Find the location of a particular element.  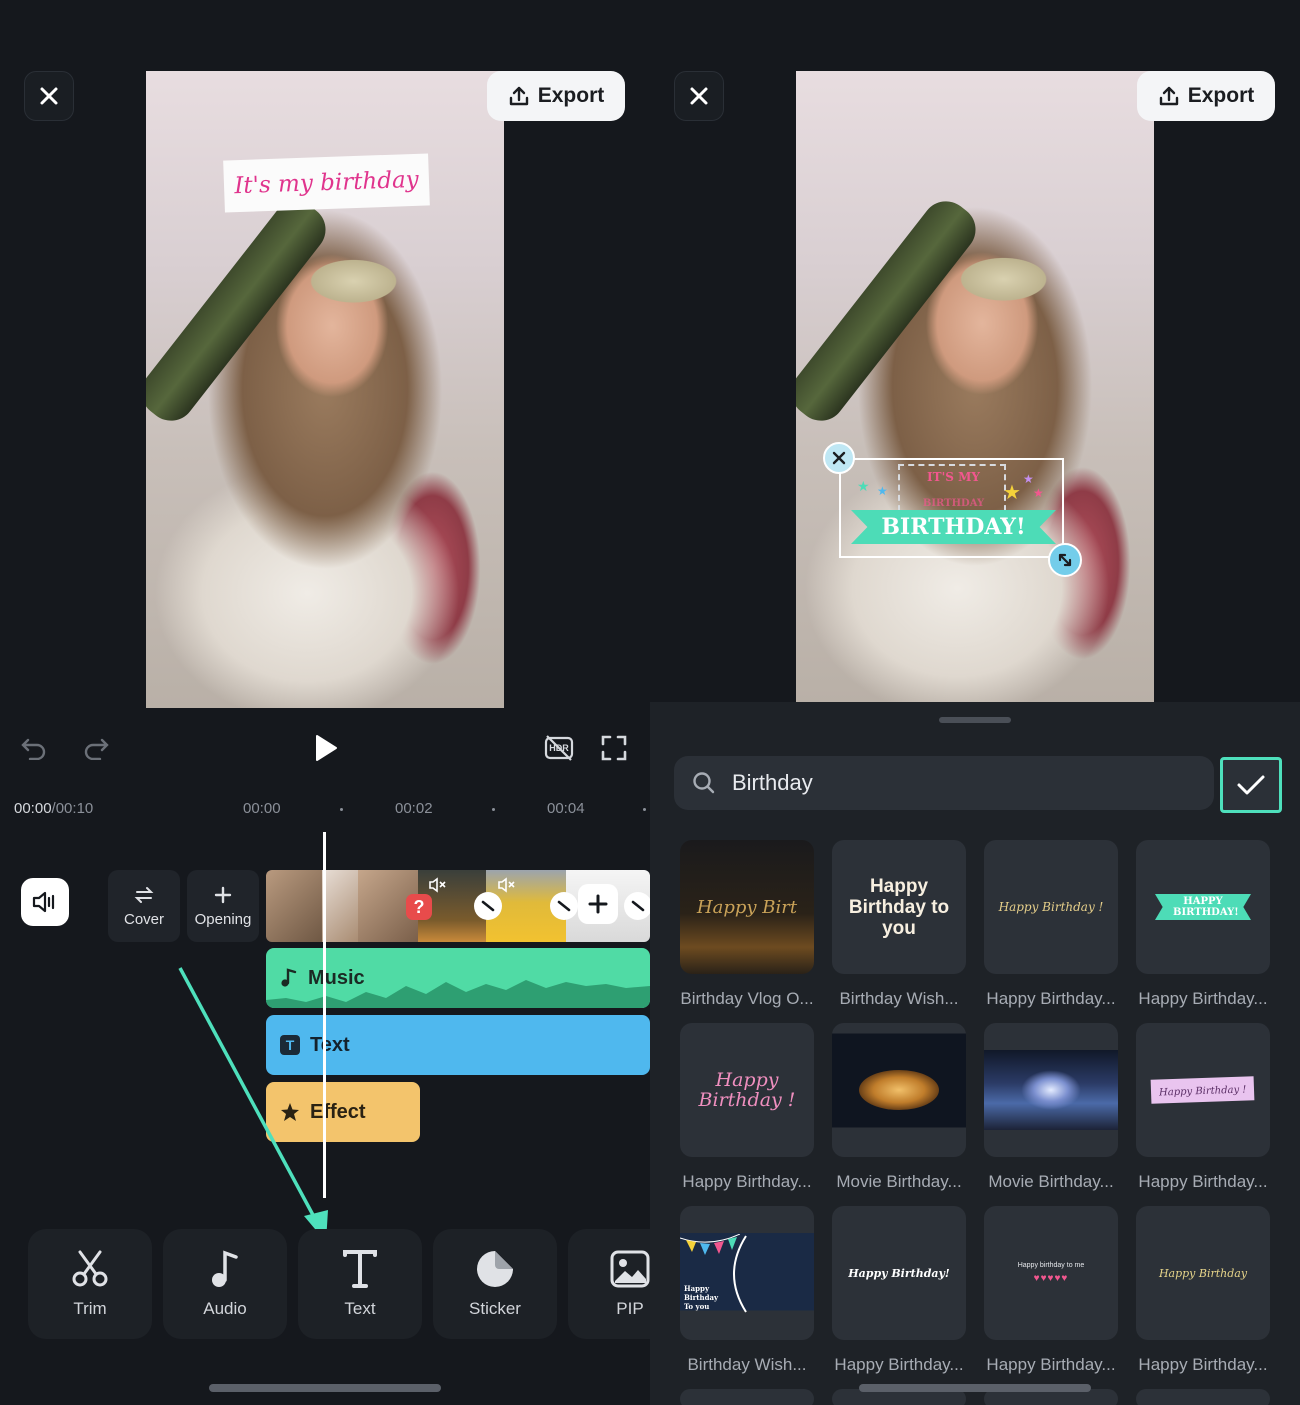

cover-label: Cover is located at coordinates (143, 919).